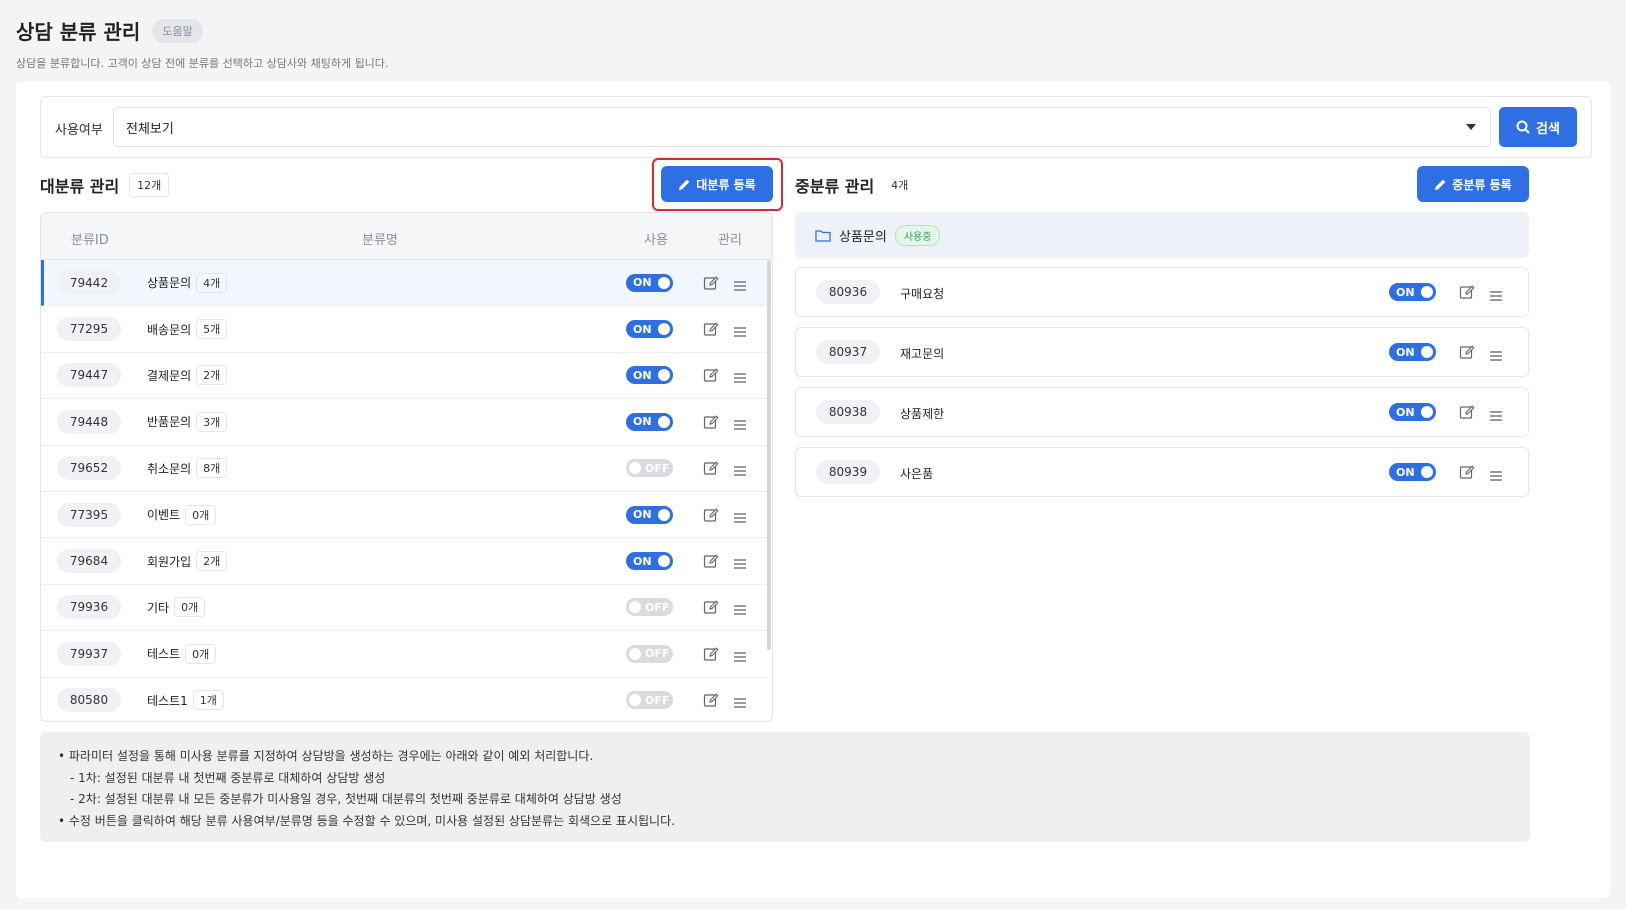 This screenshot has width=1626, height=909. Describe the element at coordinates (404, 561) in the screenshot. I see `table-row: 79684 회원가입 2개 ON` at that location.